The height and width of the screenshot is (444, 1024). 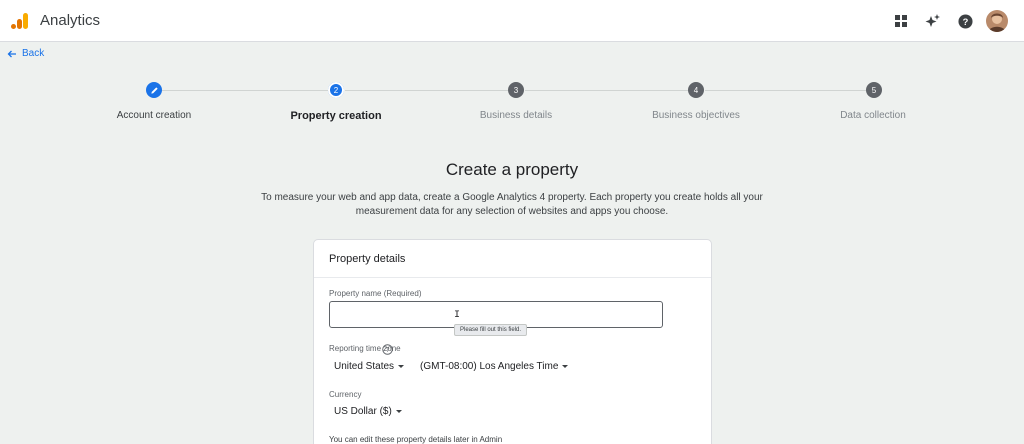 I want to click on step-label-business-objectives: Business objectives, so click(x=696, y=115).